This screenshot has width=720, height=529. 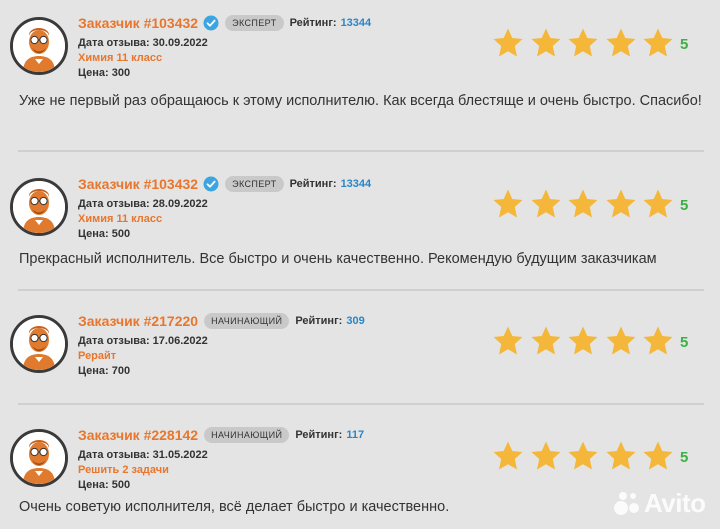 What do you see at coordinates (143, 43) in the screenshot?
I see `review-date: Дата отзыва: 30.09.2022` at bounding box center [143, 43].